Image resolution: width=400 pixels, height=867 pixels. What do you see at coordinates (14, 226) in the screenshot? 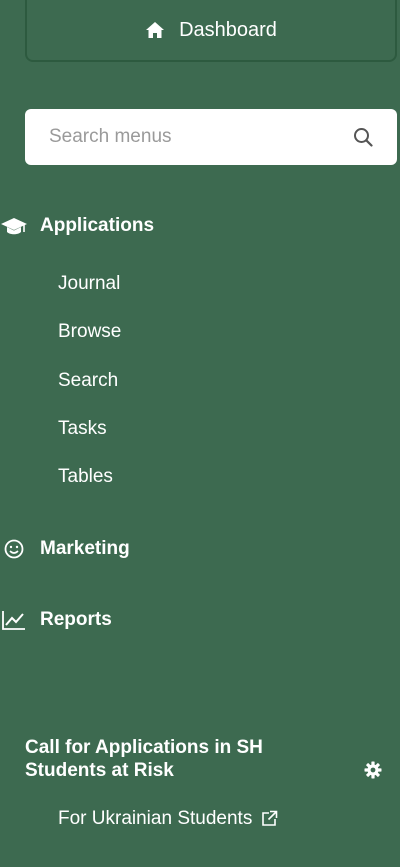
I see `graduation-cap-icon` at bounding box center [14, 226].